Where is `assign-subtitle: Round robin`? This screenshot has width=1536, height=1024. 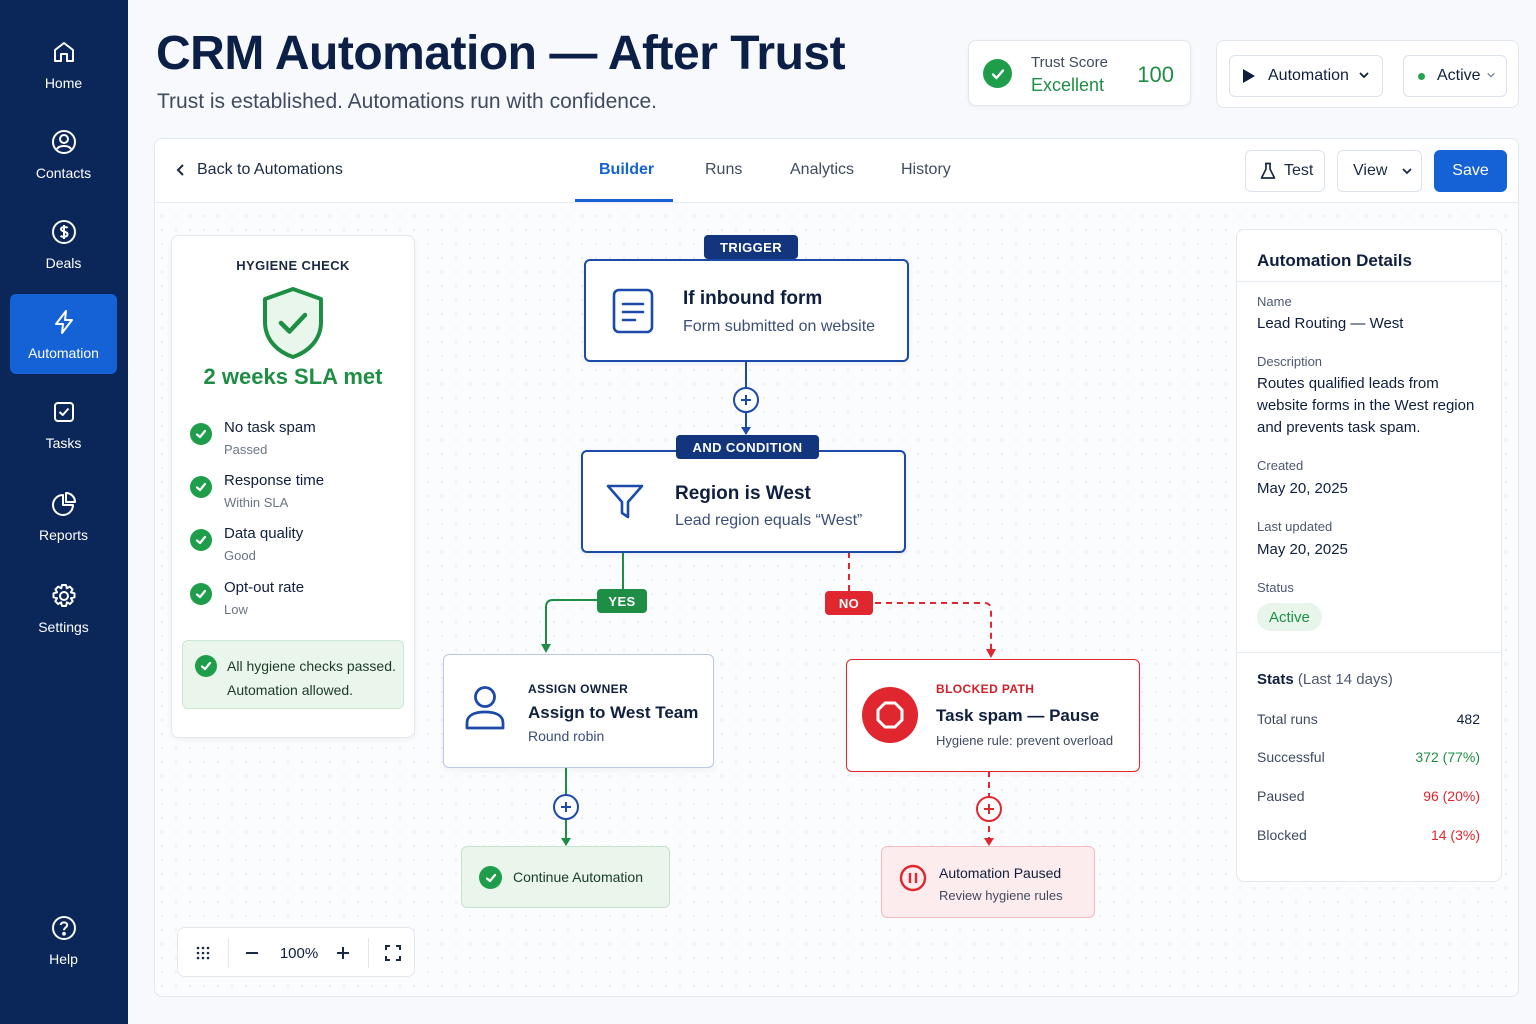
assign-subtitle: Round robin is located at coordinates (566, 736).